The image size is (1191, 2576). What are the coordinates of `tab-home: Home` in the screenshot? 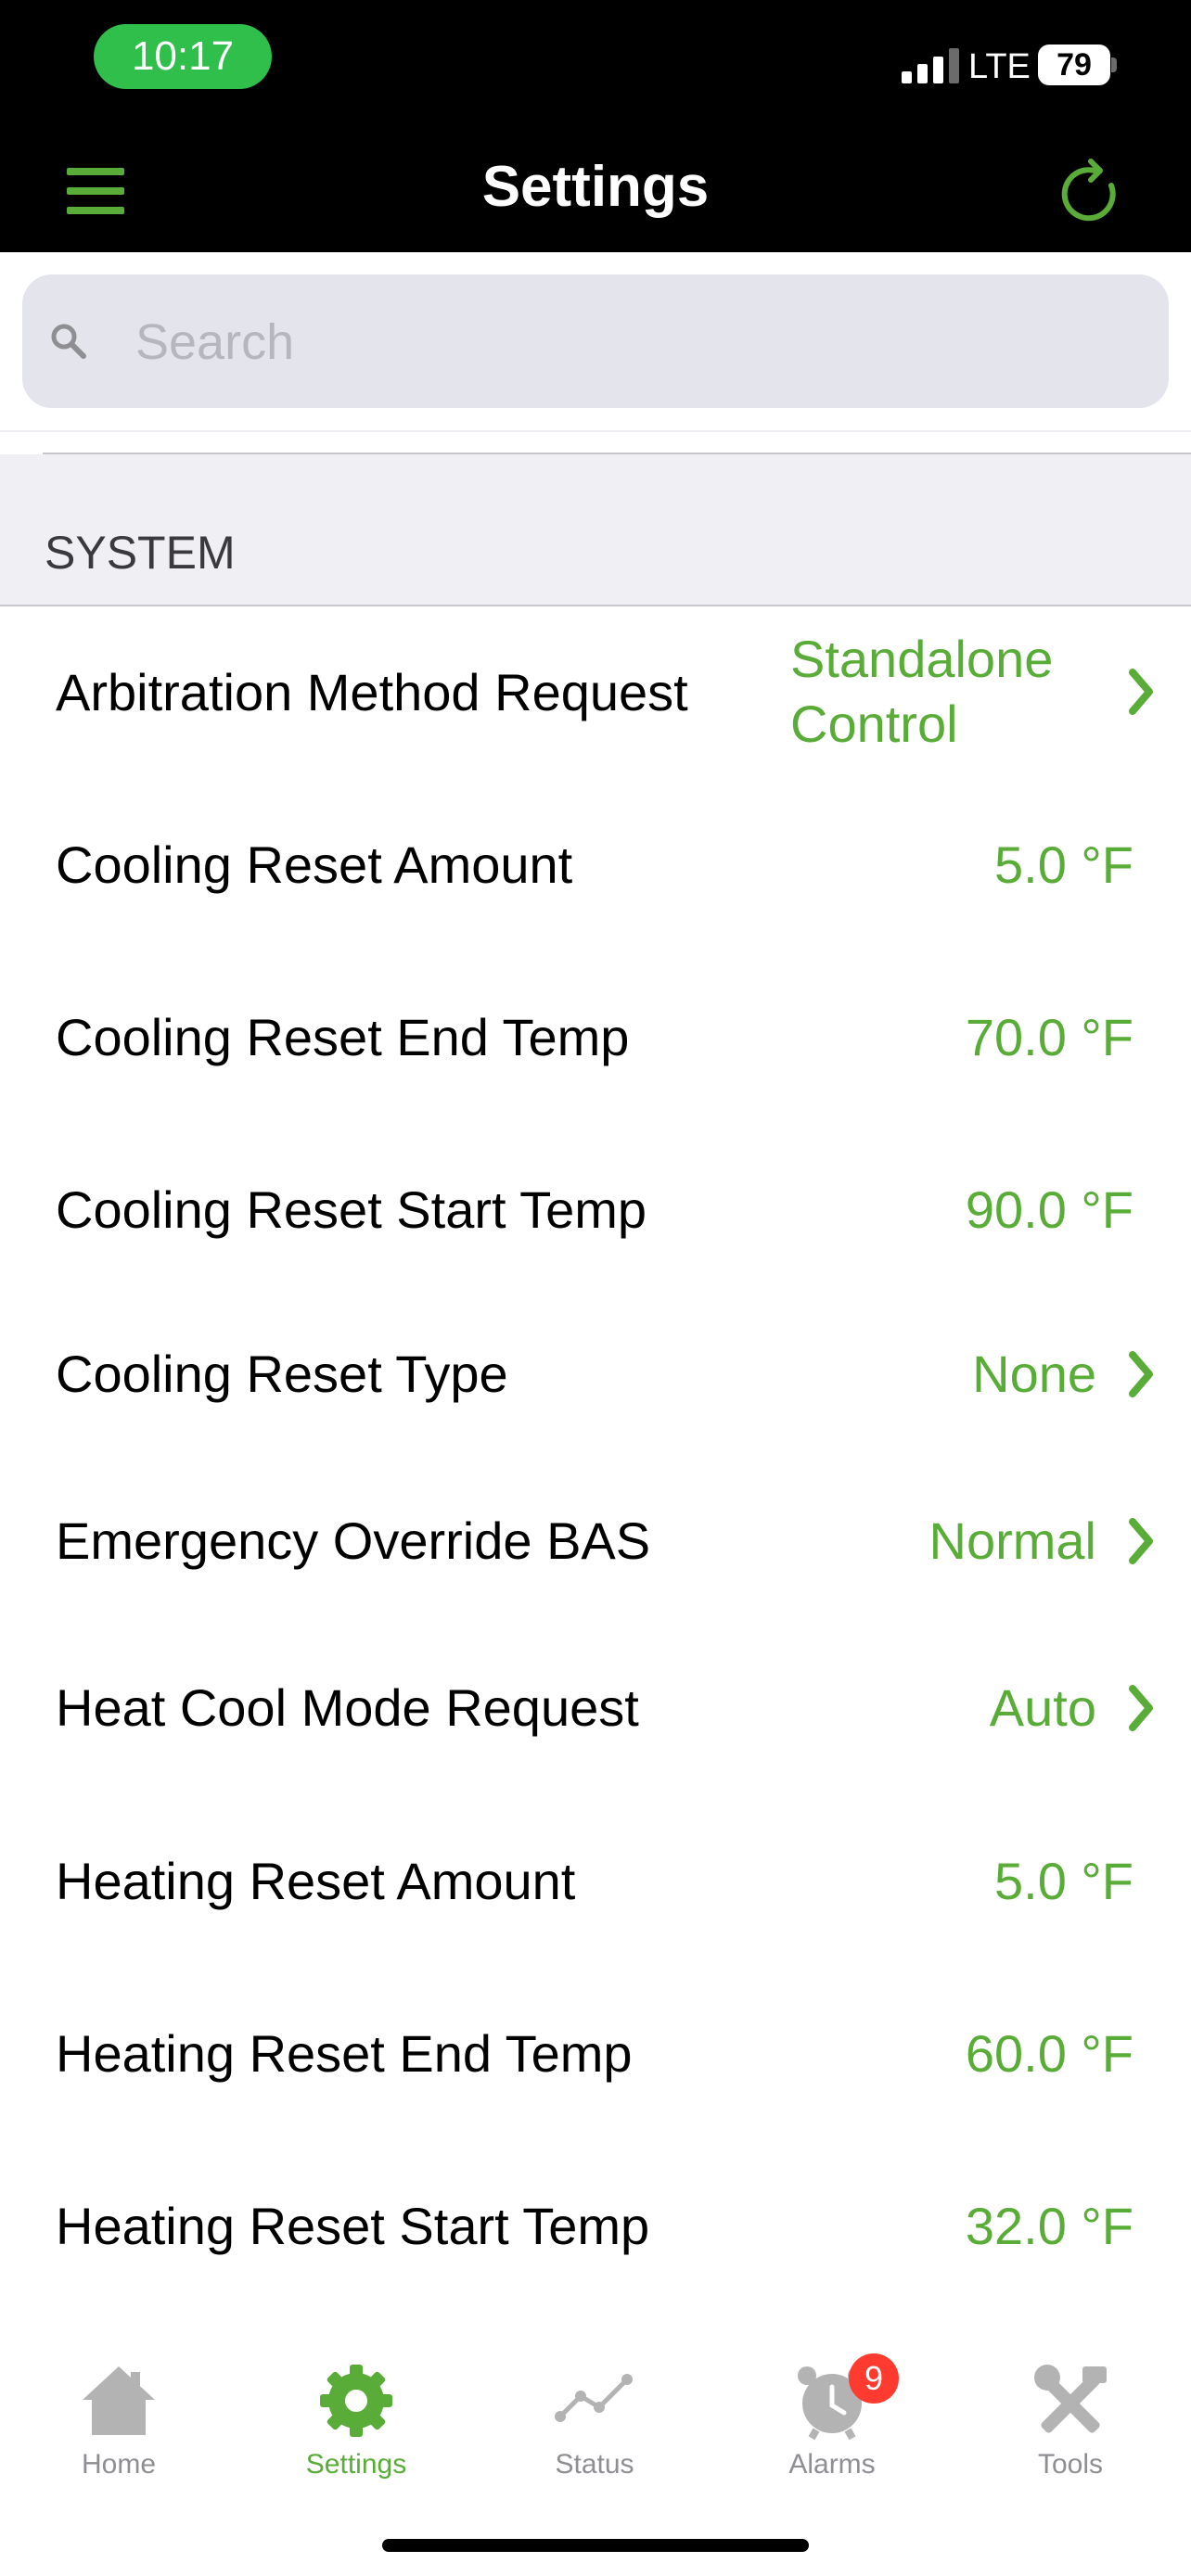 It's located at (118, 2424).